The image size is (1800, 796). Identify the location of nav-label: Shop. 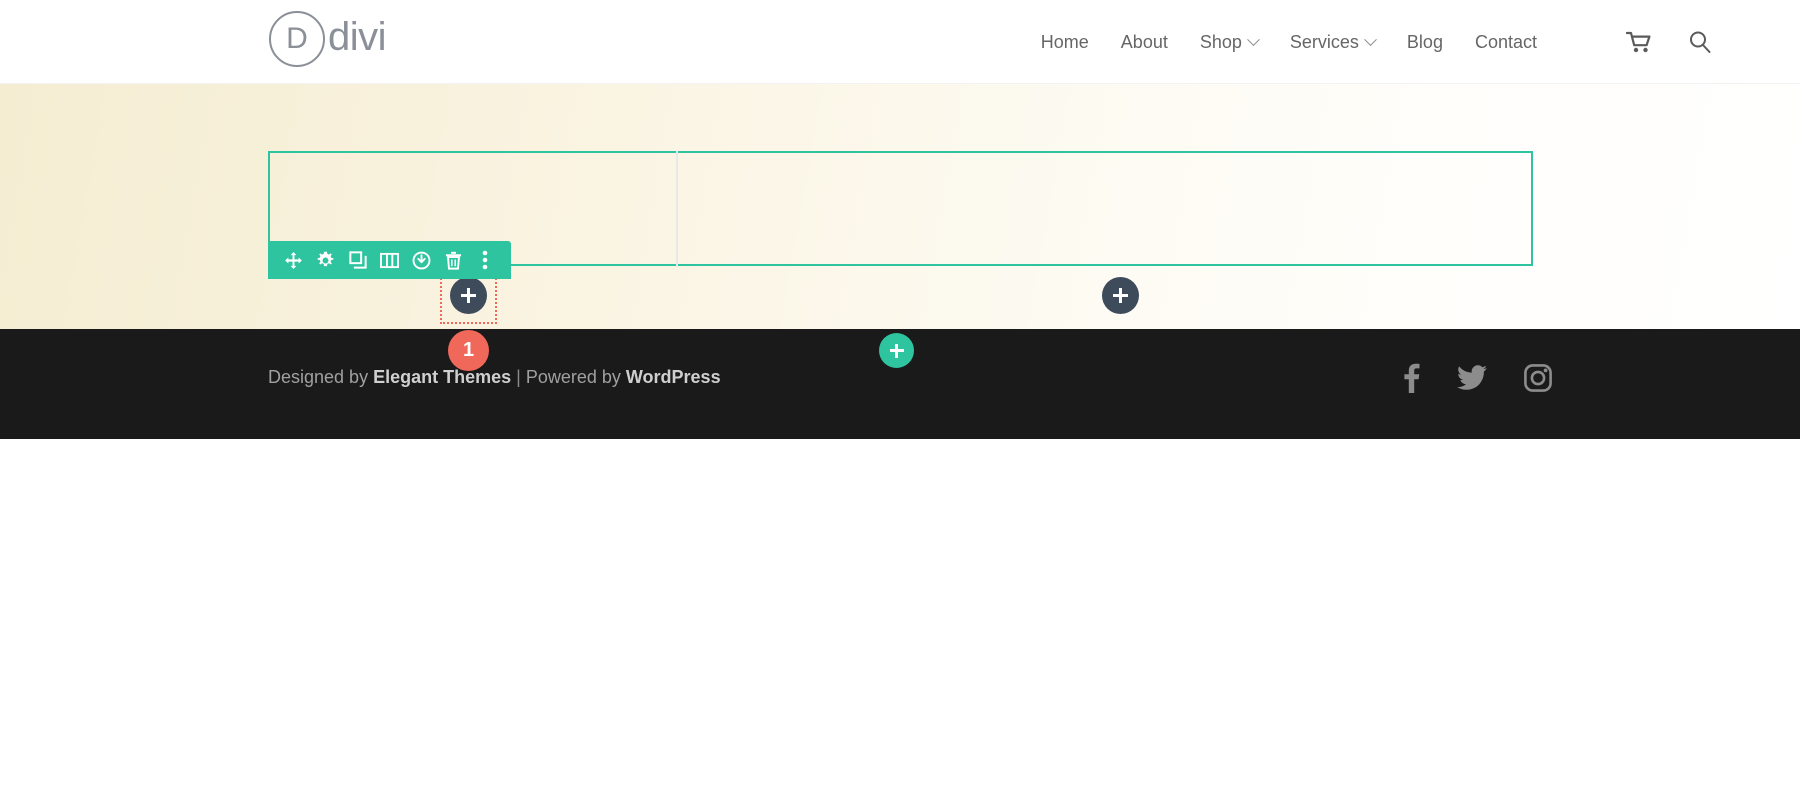
(1220, 41).